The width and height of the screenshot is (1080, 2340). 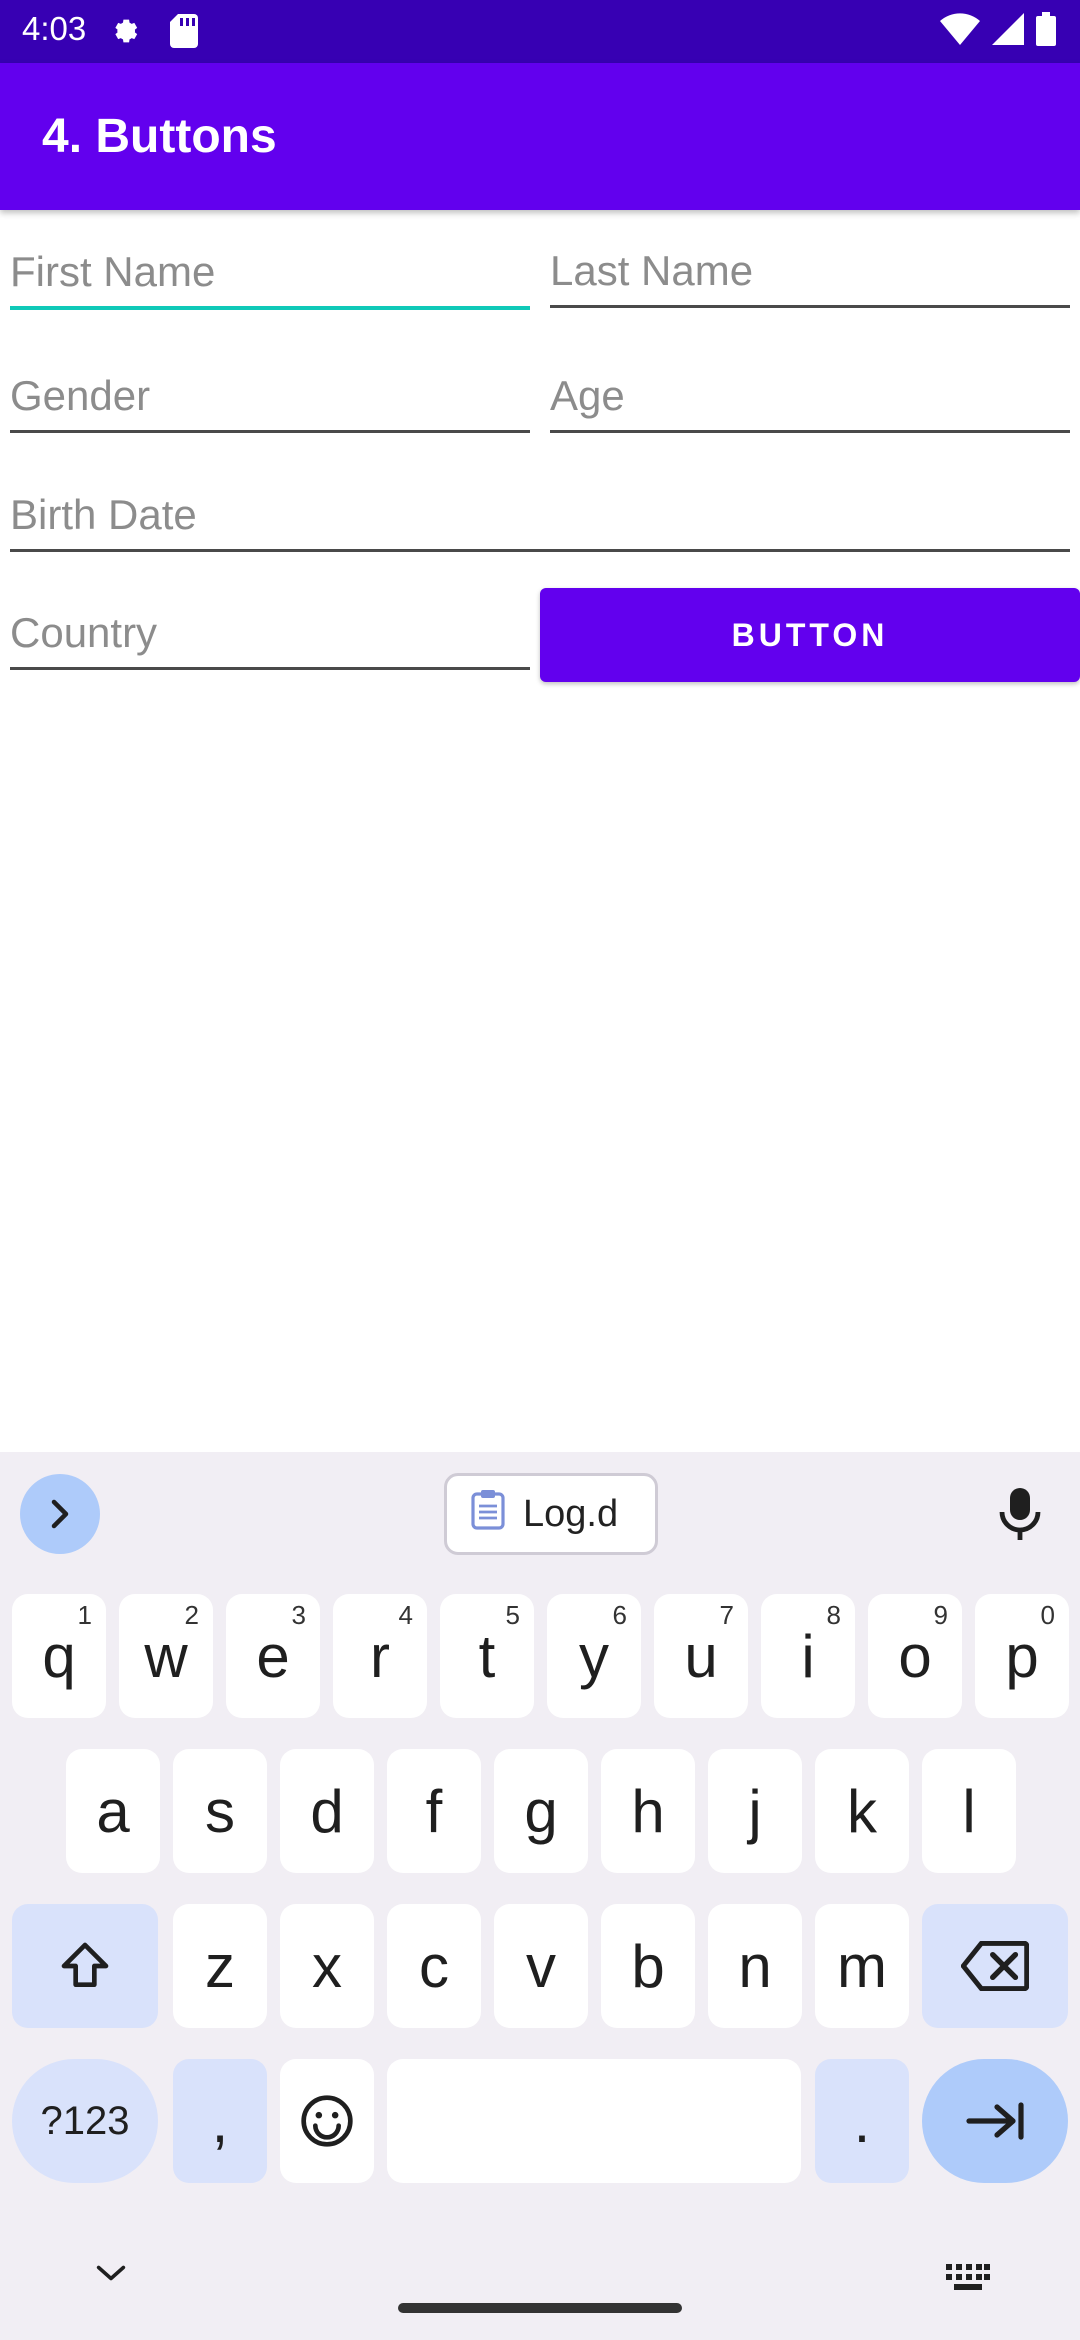 I want to click on shift-icon, so click(x=85, y=1964).